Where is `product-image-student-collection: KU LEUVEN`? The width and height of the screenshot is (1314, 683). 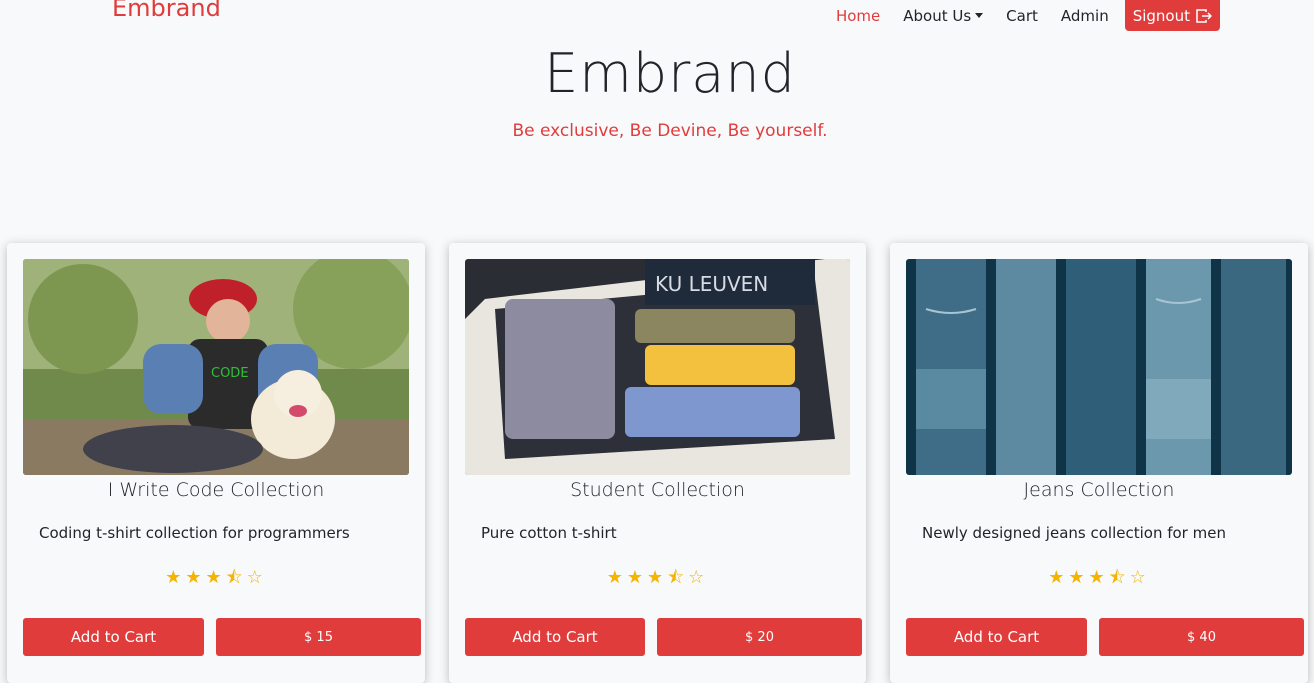
product-image-student-collection: KU LEUVEN is located at coordinates (657, 367).